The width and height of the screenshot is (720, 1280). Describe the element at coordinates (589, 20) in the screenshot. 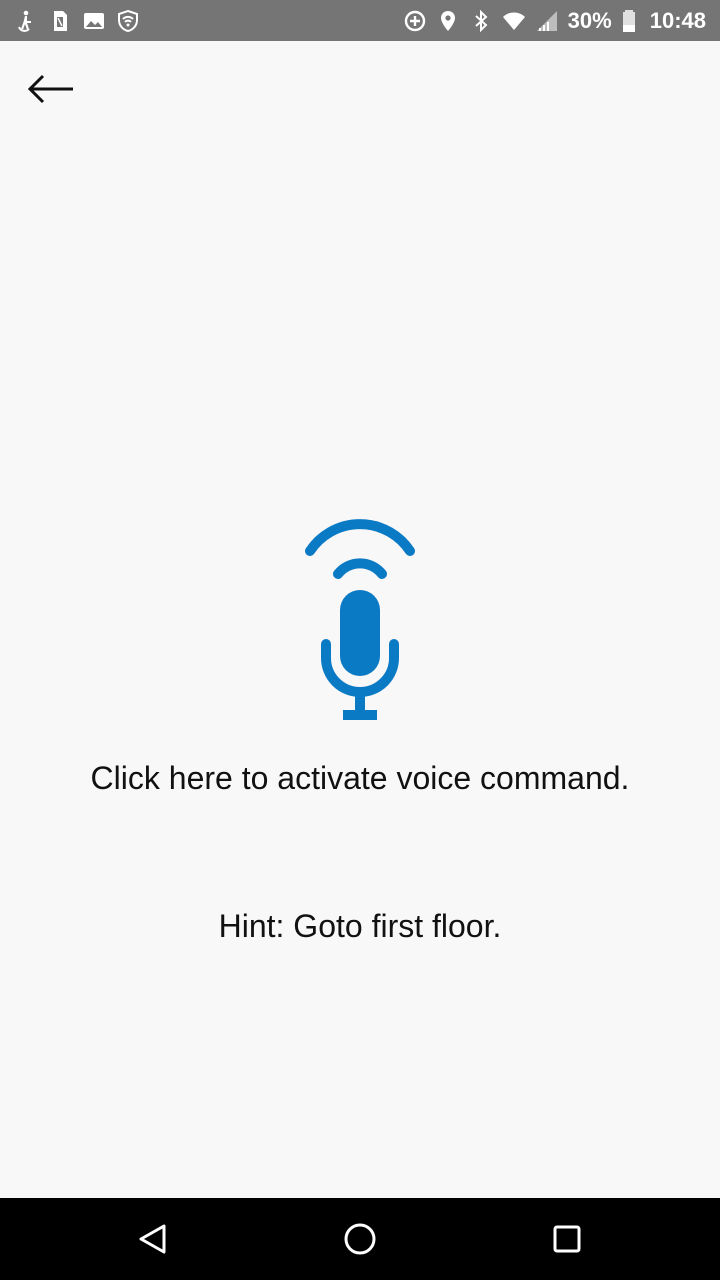

I see `battery-percent: 30%` at that location.